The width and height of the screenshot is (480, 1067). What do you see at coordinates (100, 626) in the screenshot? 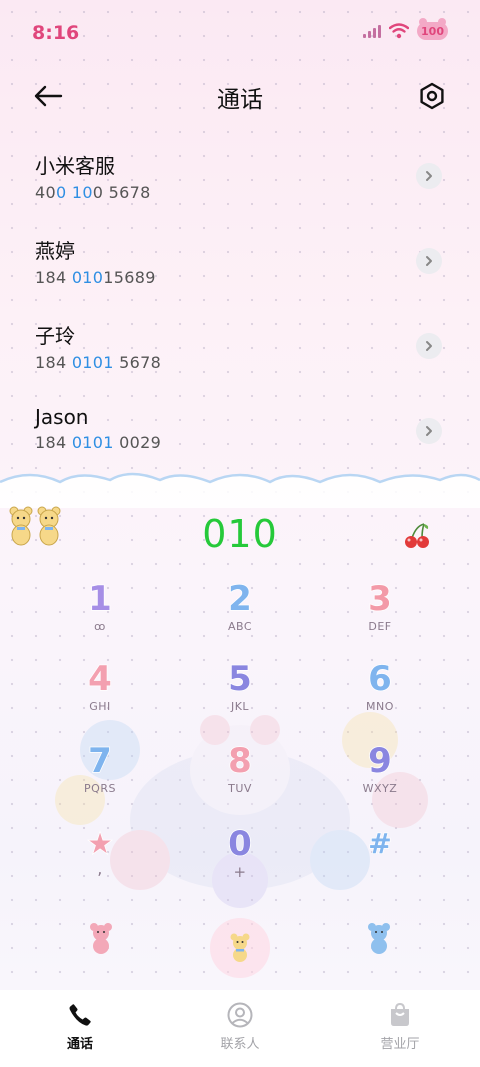
I see `voicemail-icon: ꝏ` at bounding box center [100, 626].